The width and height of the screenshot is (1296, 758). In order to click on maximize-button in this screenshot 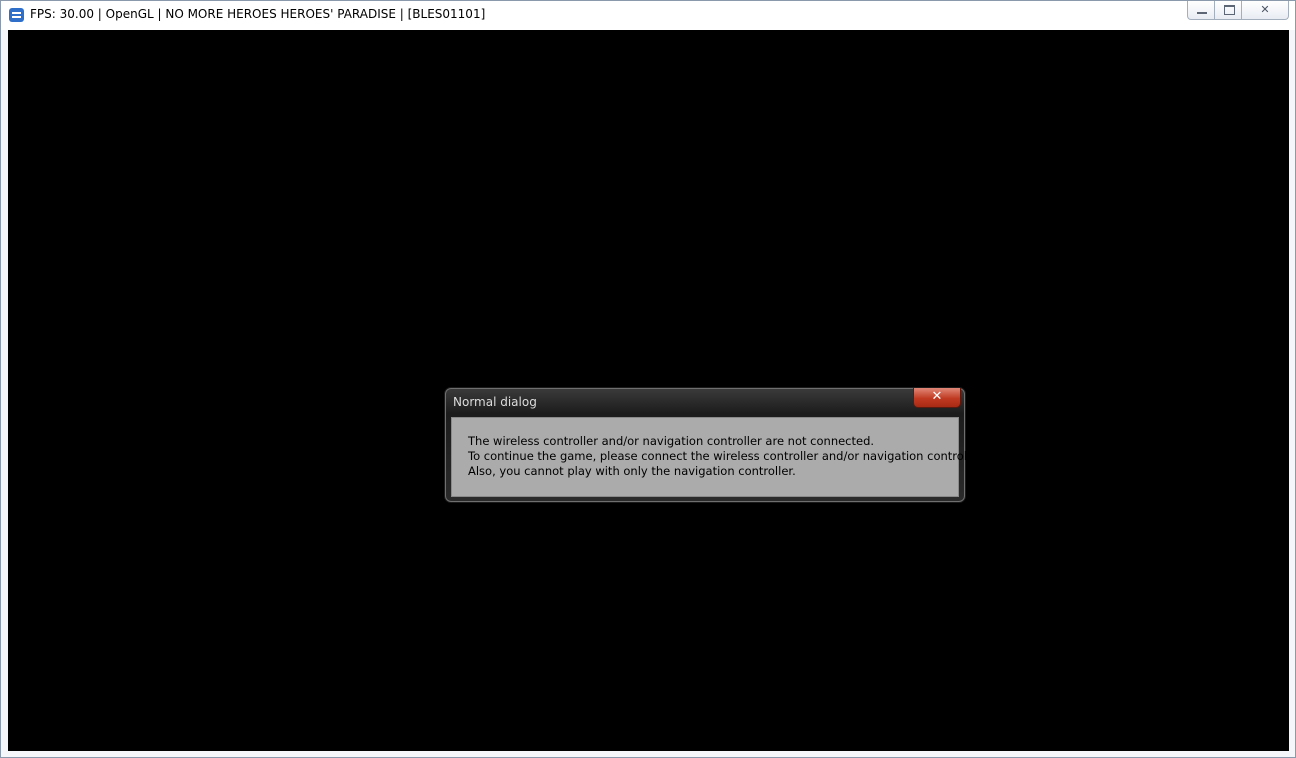, I will do `click(1228, 10)`.